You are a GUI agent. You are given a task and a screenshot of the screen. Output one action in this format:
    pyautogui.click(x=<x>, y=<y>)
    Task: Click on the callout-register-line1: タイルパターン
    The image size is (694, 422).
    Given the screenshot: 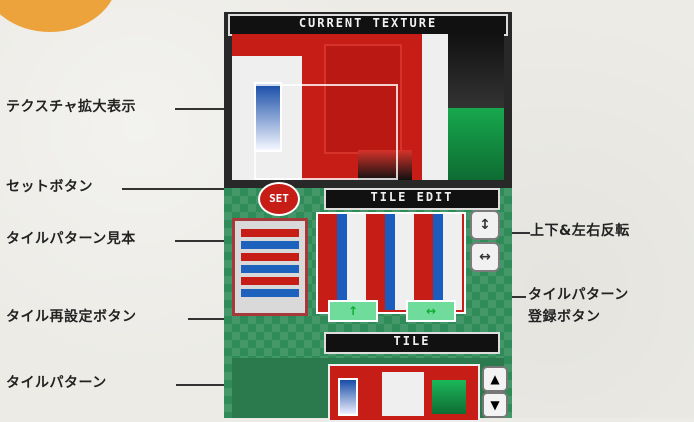 What is the action you would take?
    pyautogui.click(x=578, y=295)
    